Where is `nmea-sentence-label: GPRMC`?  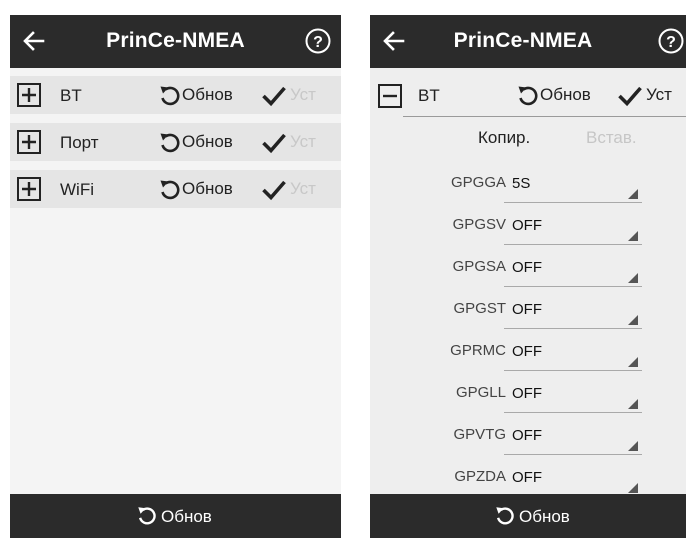
nmea-sentence-label: GPRMC is located at coordinates (478, 350).